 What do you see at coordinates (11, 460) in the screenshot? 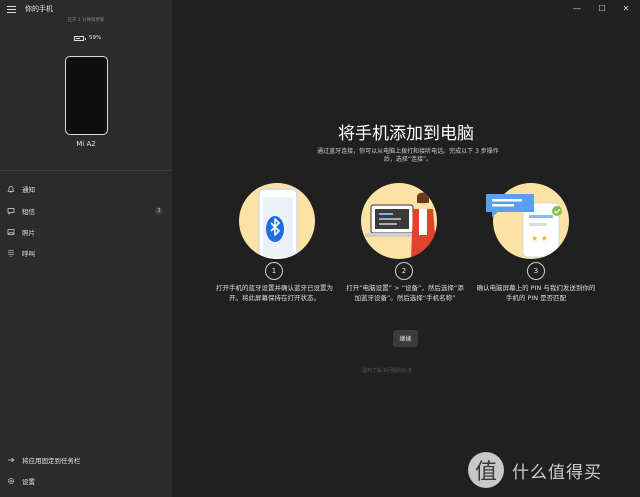
I see `pin-icon` at bounding box center [11, 460].